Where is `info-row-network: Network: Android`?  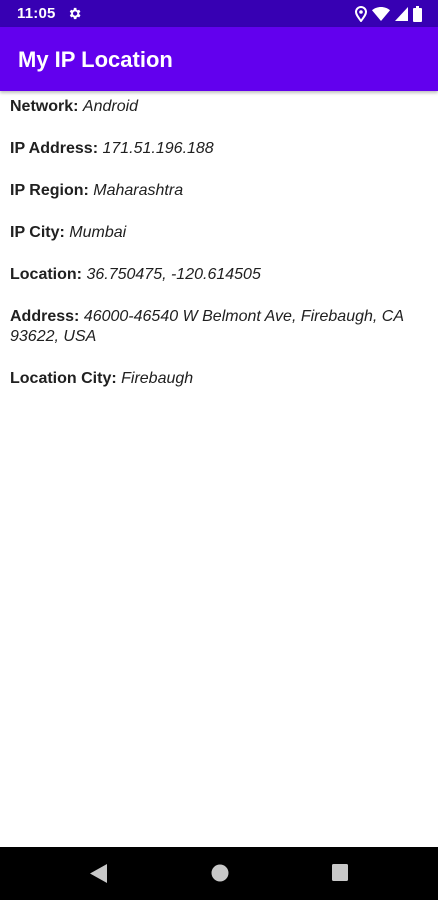
info-row-network: Network: Android is located at coordinates (219, 107).